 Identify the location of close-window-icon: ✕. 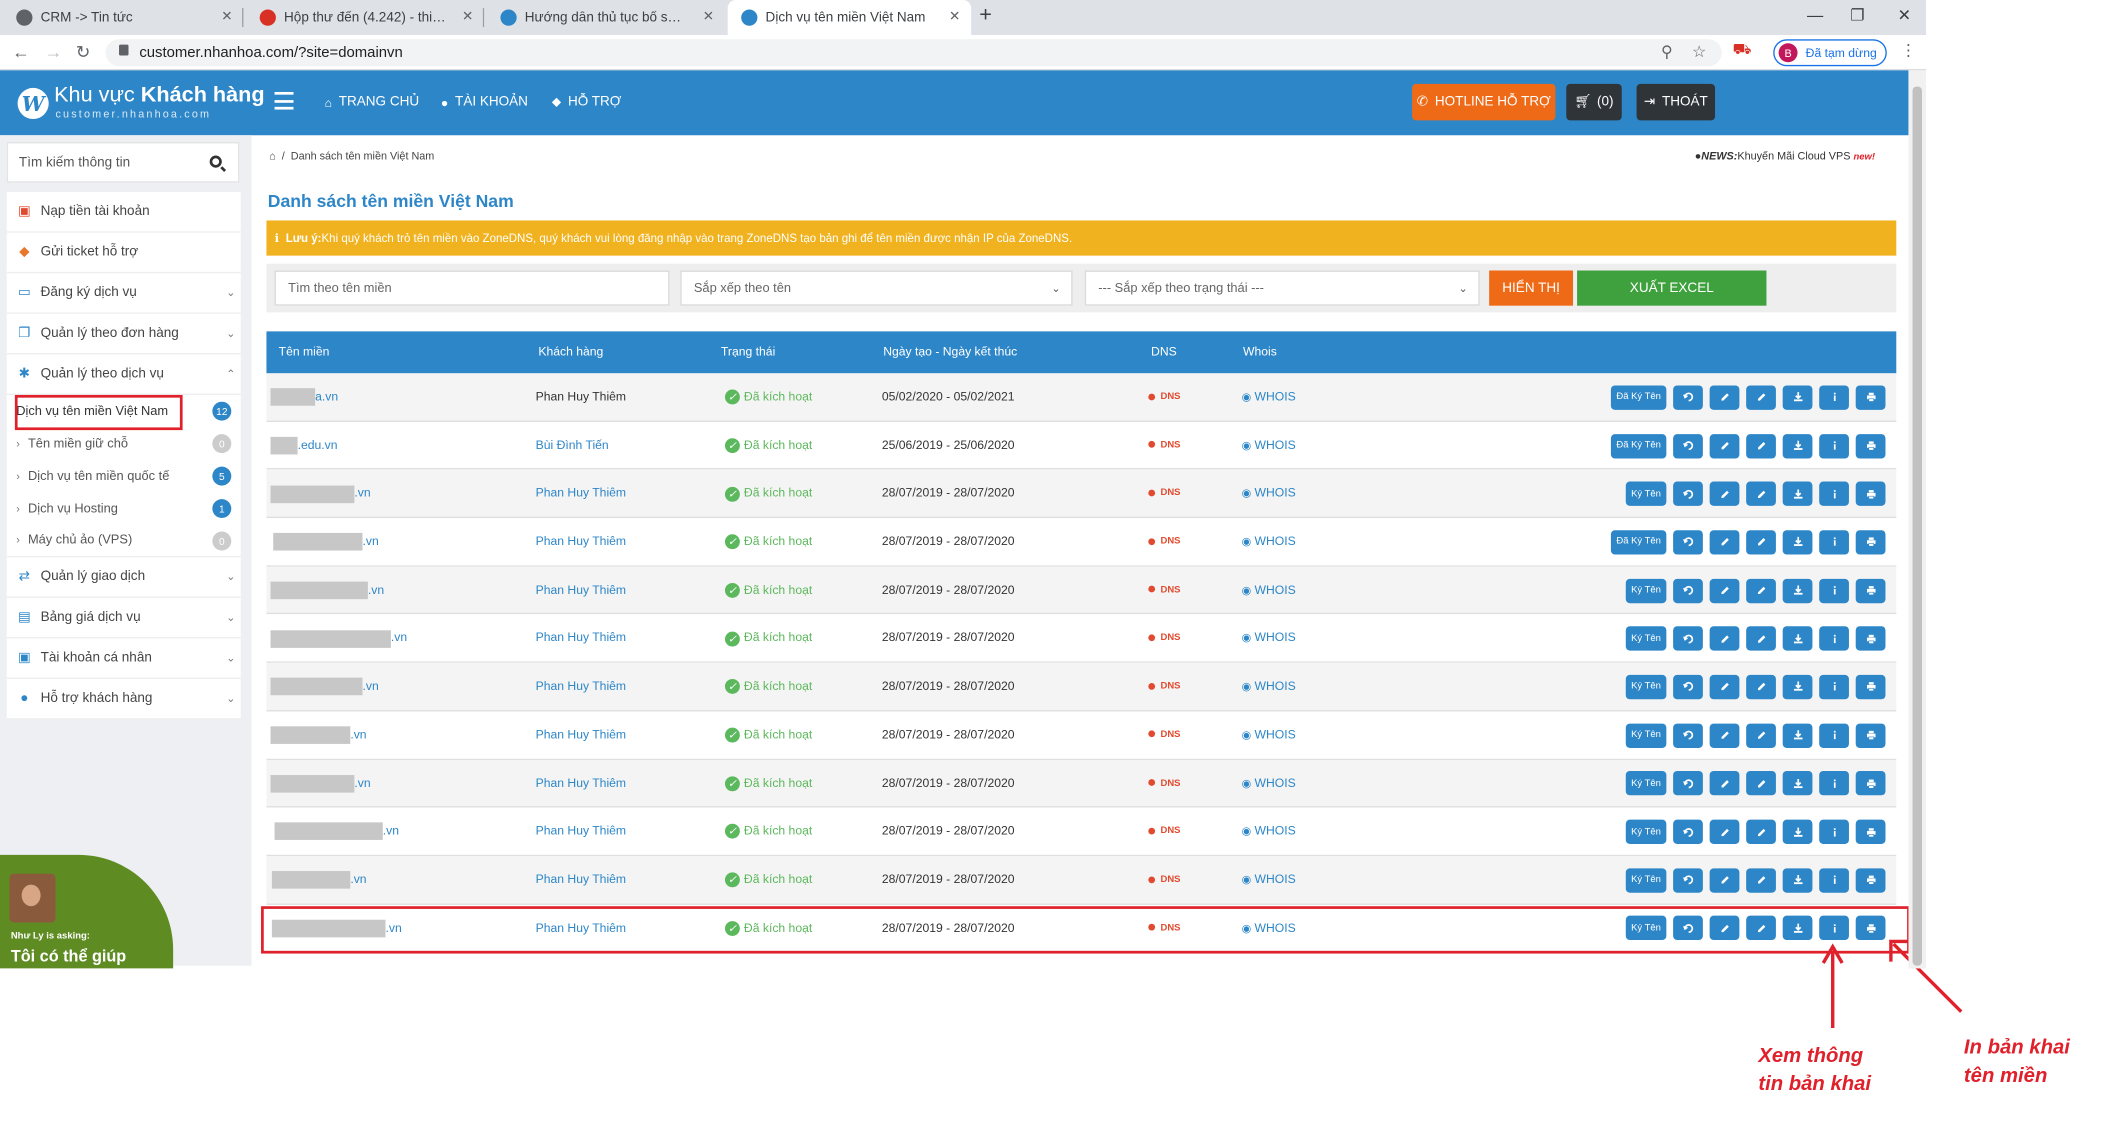
(1905, 14).